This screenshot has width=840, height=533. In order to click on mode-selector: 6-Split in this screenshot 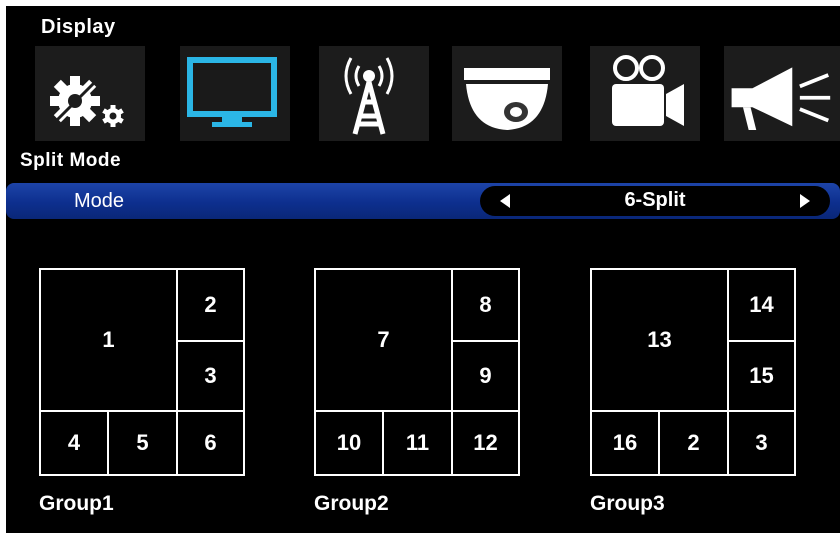, I will do `click(655, 201)`.